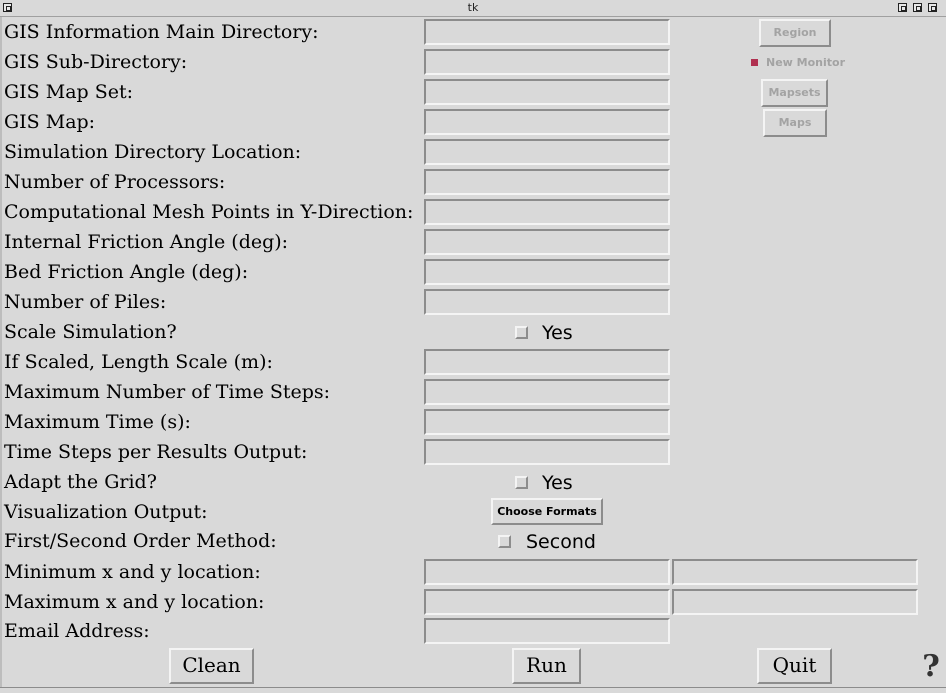 The height and width of the screenshot is (693, 946). I want to click on steps-output-field, so click(547, 452).